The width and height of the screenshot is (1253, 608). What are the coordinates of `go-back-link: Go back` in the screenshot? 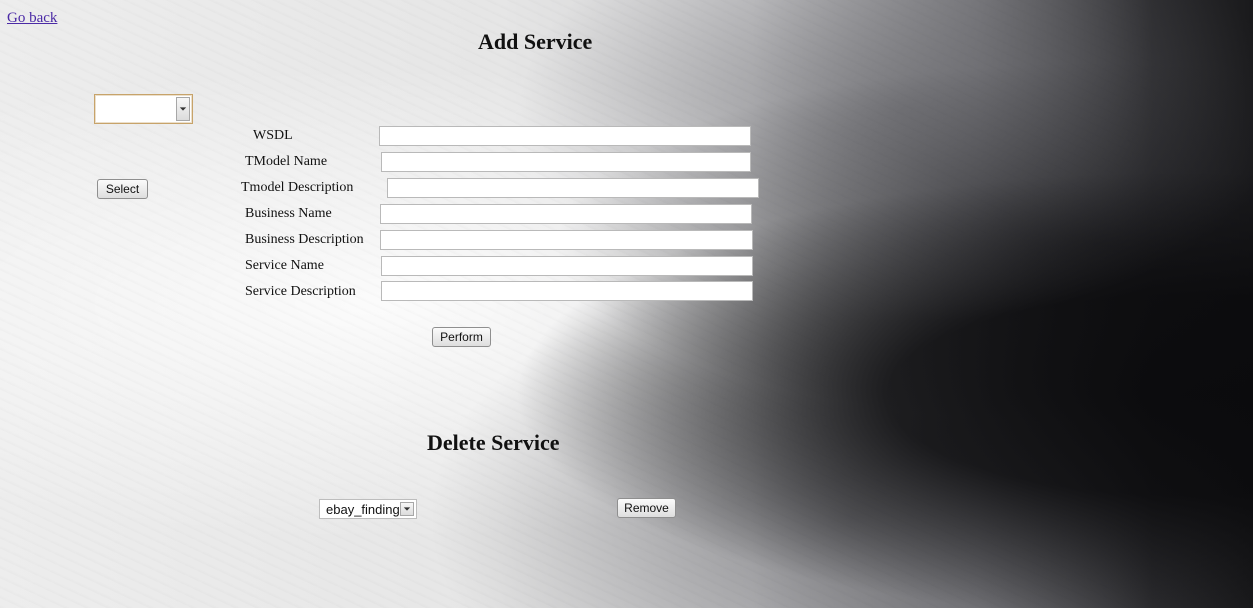 It's located at (32, 18).